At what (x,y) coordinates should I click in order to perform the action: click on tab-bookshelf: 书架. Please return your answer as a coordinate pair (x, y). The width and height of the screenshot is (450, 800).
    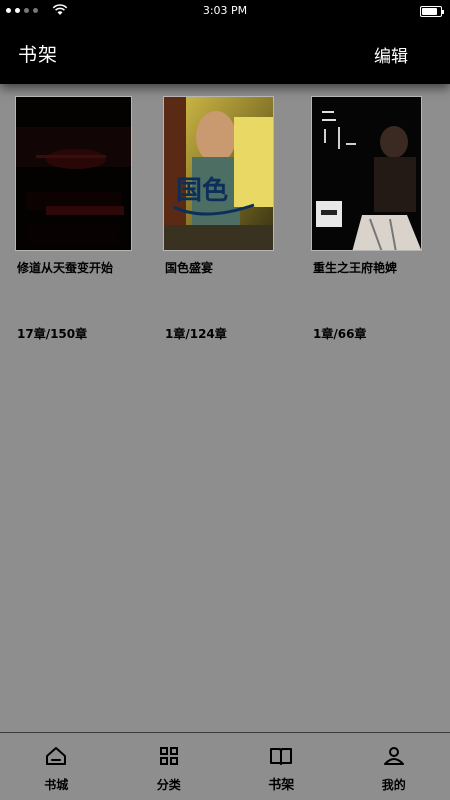
    Looking at the image, I should click on (281, 766).